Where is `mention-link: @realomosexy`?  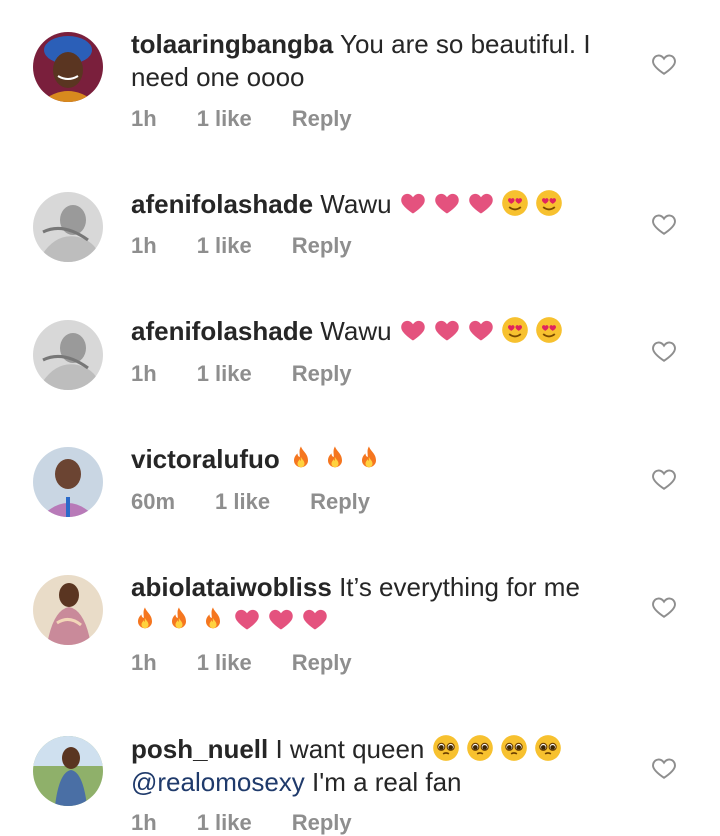 mention-link: @realomosexy is located at coordinates (218, 782).